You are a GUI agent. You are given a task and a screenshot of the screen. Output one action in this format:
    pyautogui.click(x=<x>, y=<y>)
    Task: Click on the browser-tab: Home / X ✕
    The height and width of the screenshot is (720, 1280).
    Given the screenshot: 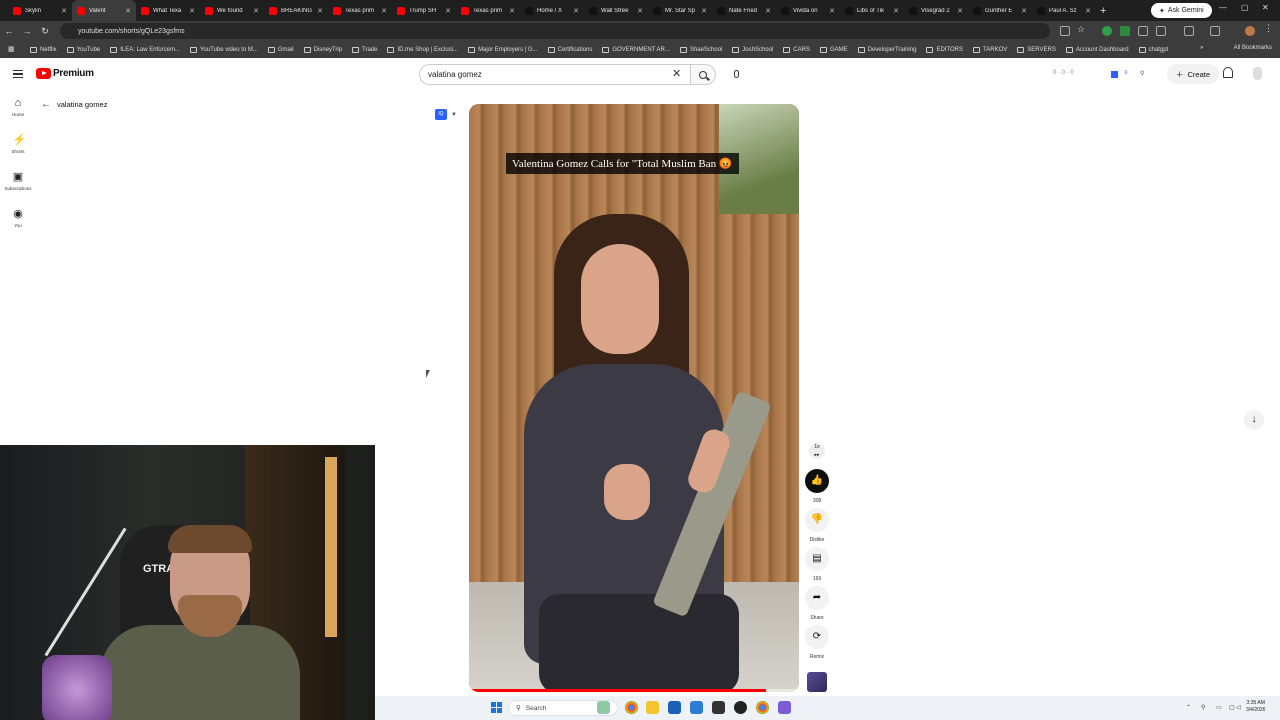 What is the action you would take?
    pyautogui.click(x=552, y=10)
    